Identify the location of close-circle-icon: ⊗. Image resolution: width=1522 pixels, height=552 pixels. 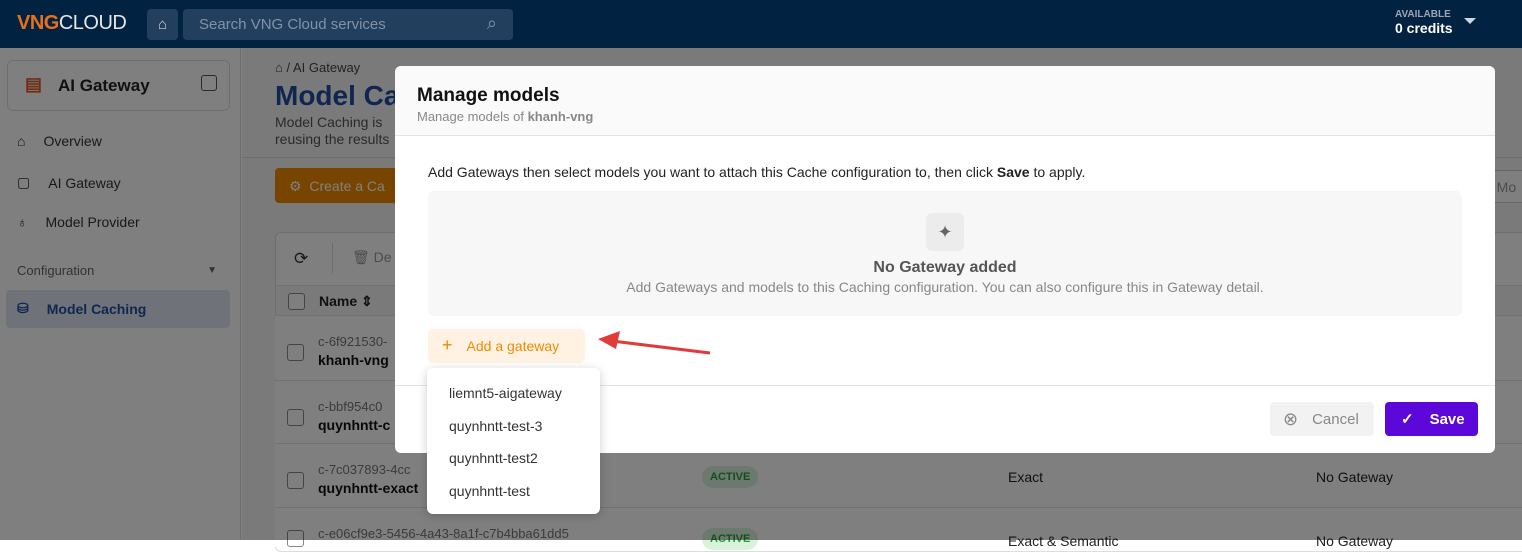
(1291, 418).